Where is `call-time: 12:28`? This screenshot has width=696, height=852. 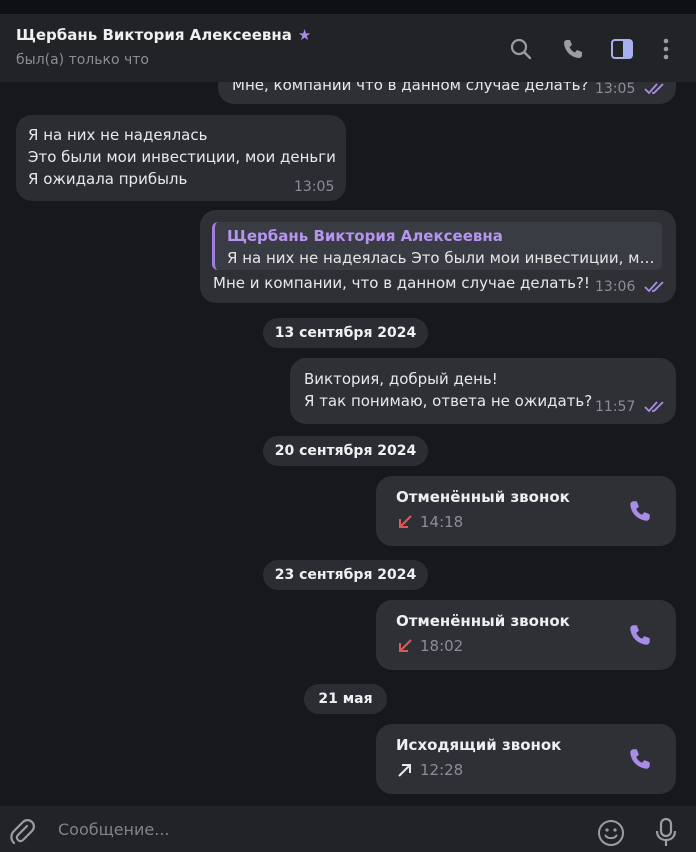
call-time: 12:28 is located at coordinates (442, 770).